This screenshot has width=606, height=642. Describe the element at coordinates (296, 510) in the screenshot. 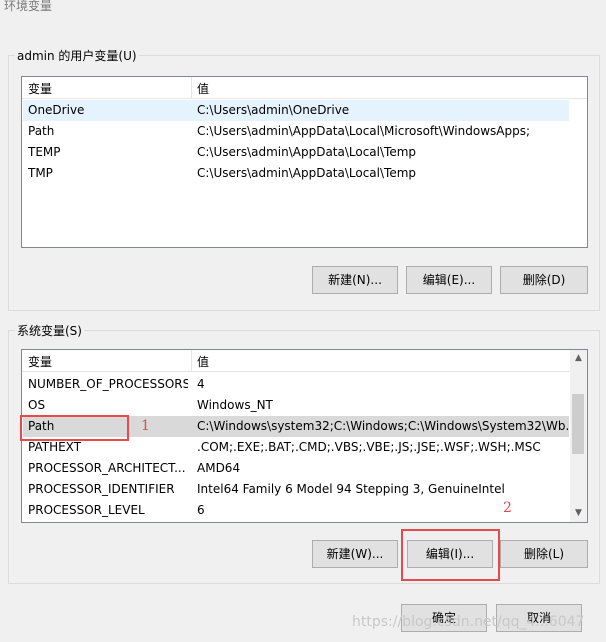

I see `list-item: PROCESSOR_LEVEL 6` at that location.